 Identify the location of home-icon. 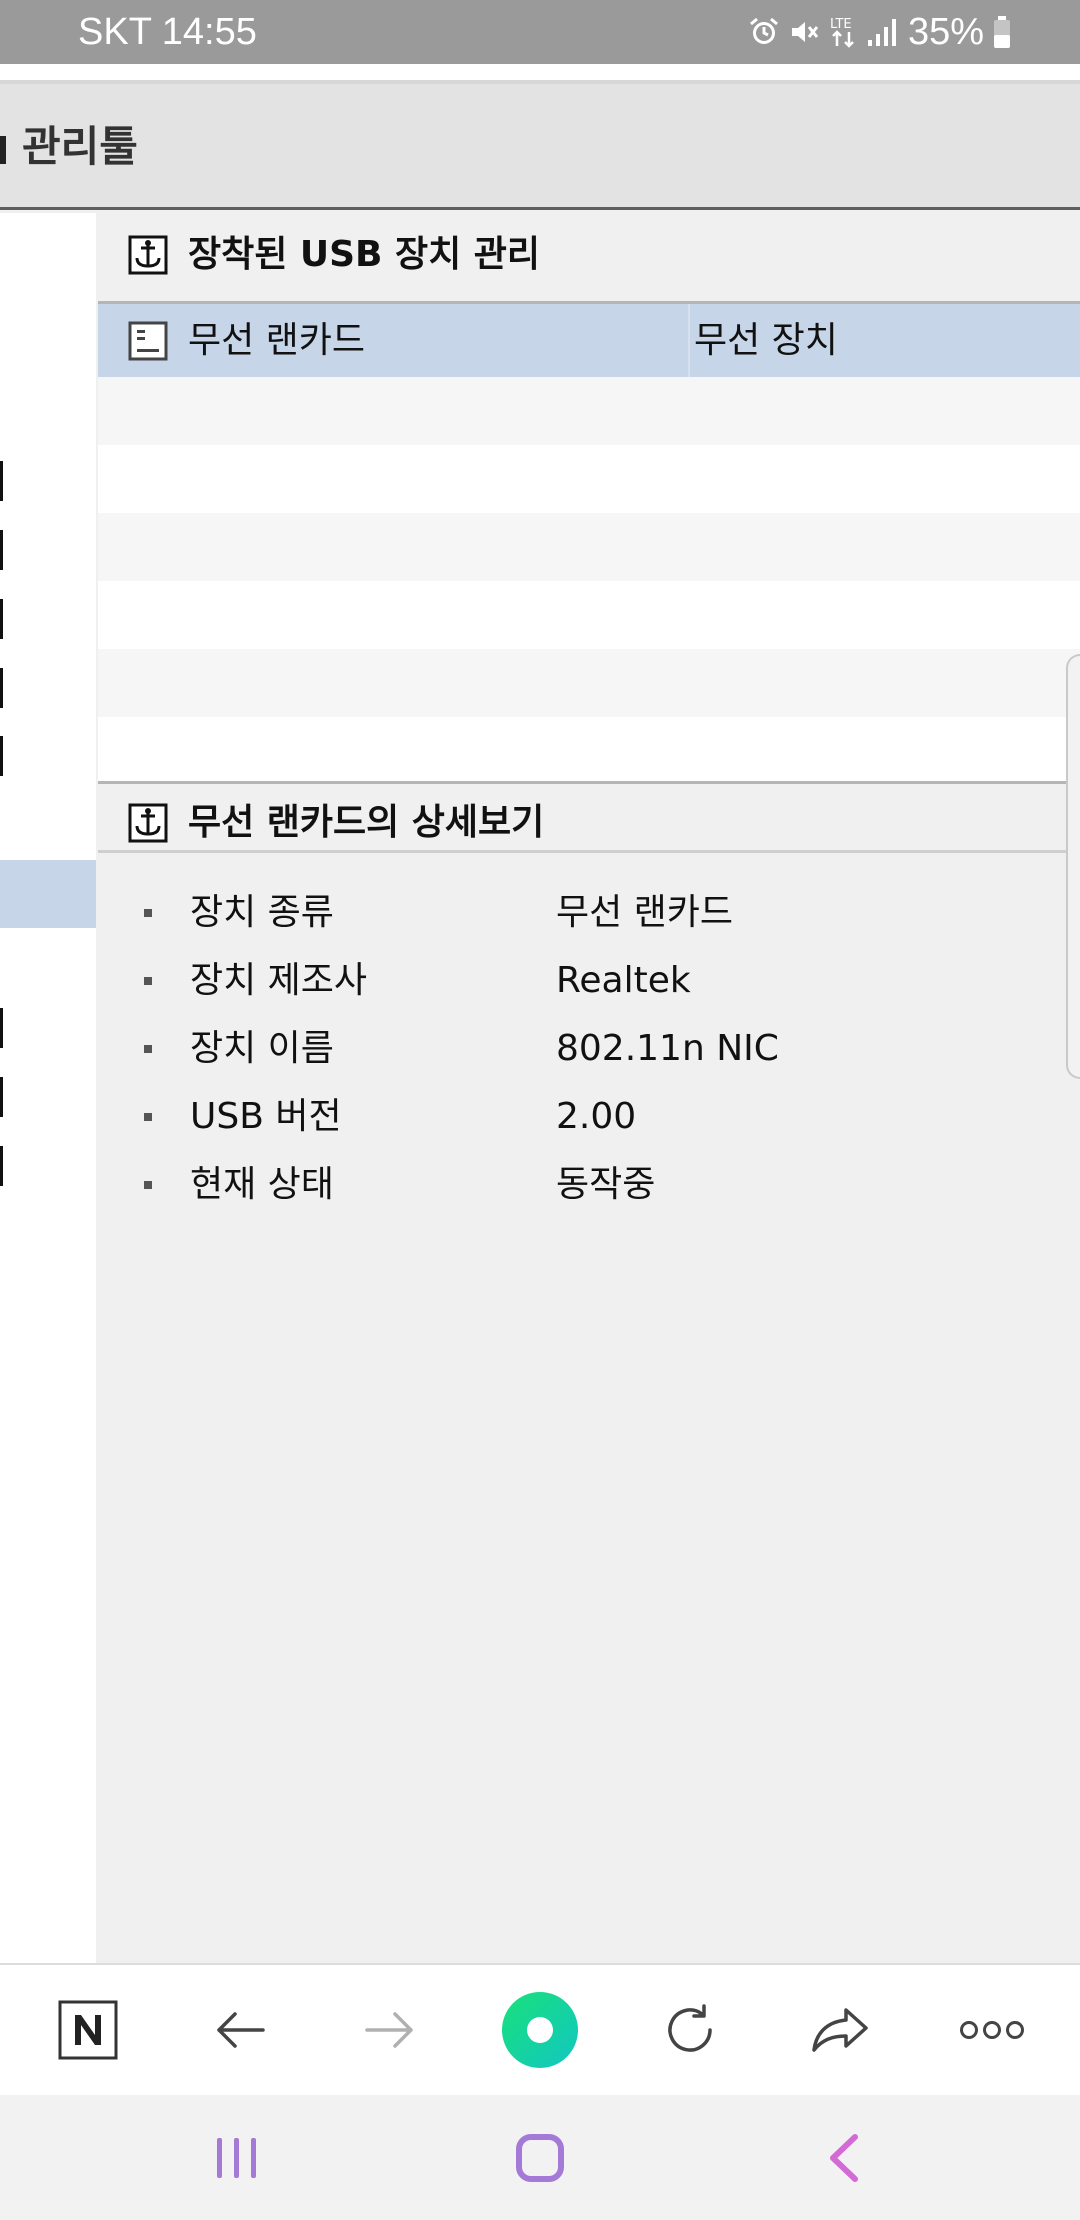
(540, 2157).